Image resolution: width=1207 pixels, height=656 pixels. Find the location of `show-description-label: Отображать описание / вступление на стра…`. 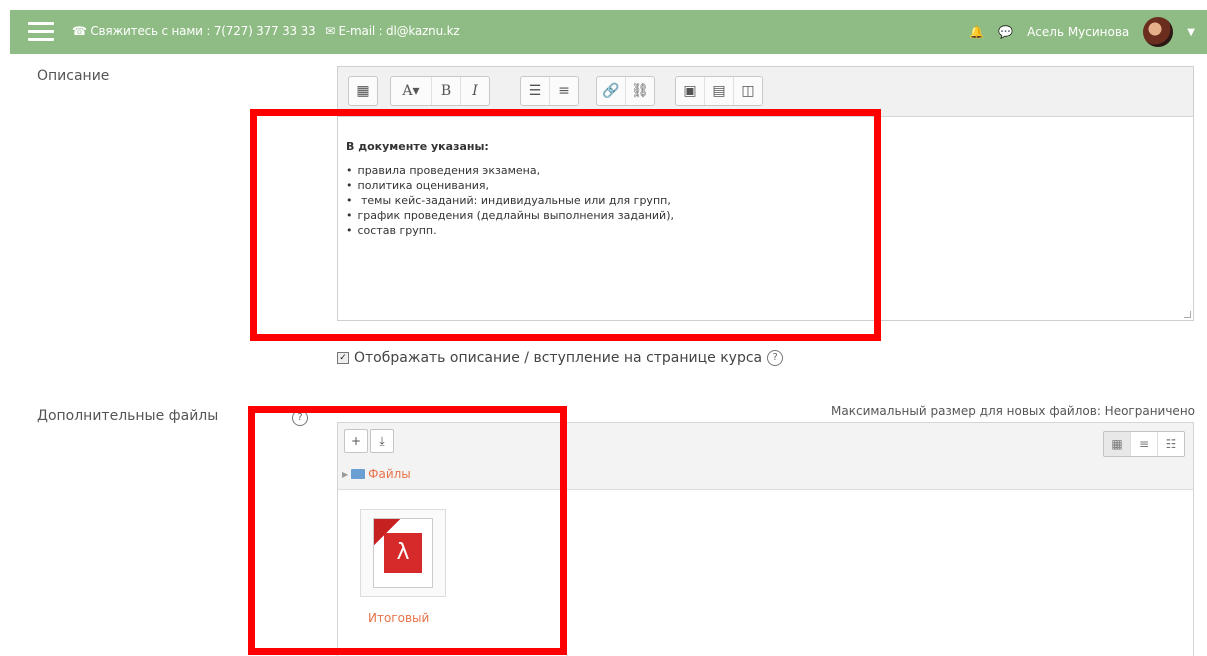

show-description-label: Отображать описание / вступление на стра… is located at coordinates (558, 358).